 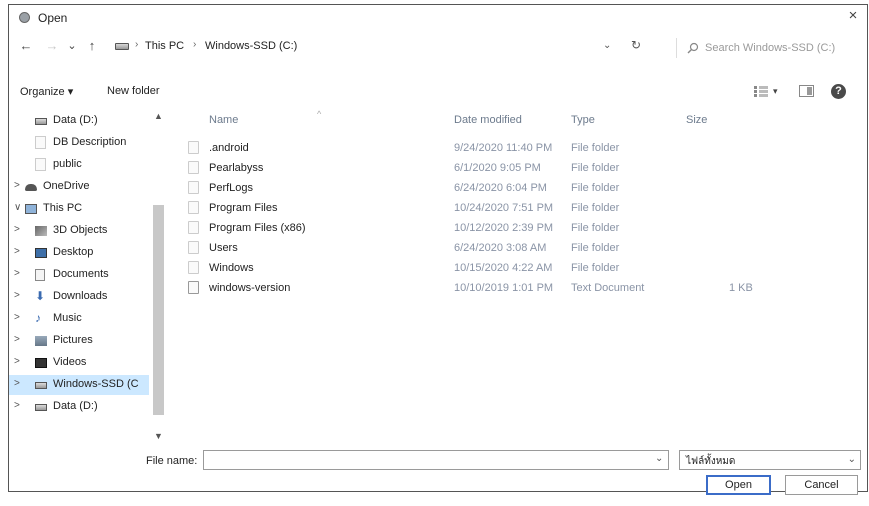 I want to click on sidebar-item: > ♪ Music, so click(x=79, y=319).